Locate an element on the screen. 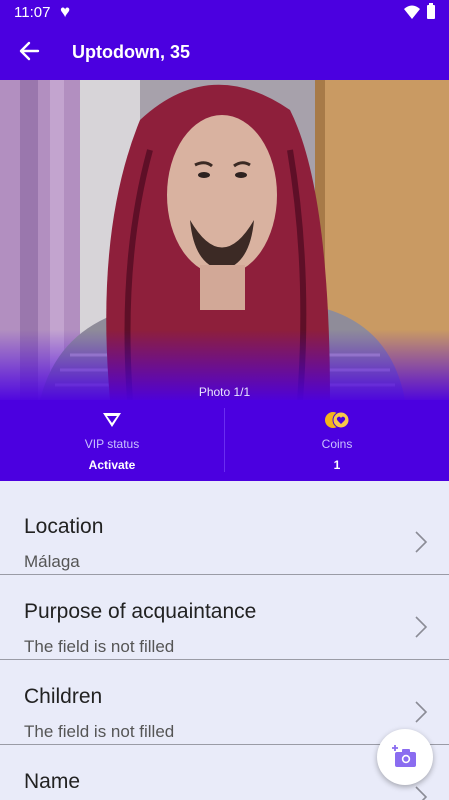  vip-status-value: Activate is located at coordinates (112, 465).